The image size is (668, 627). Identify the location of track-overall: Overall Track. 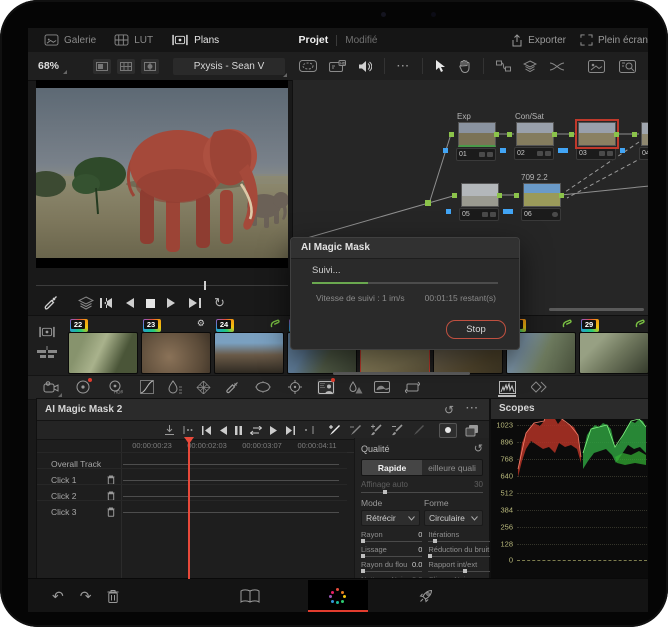
(79, 464).